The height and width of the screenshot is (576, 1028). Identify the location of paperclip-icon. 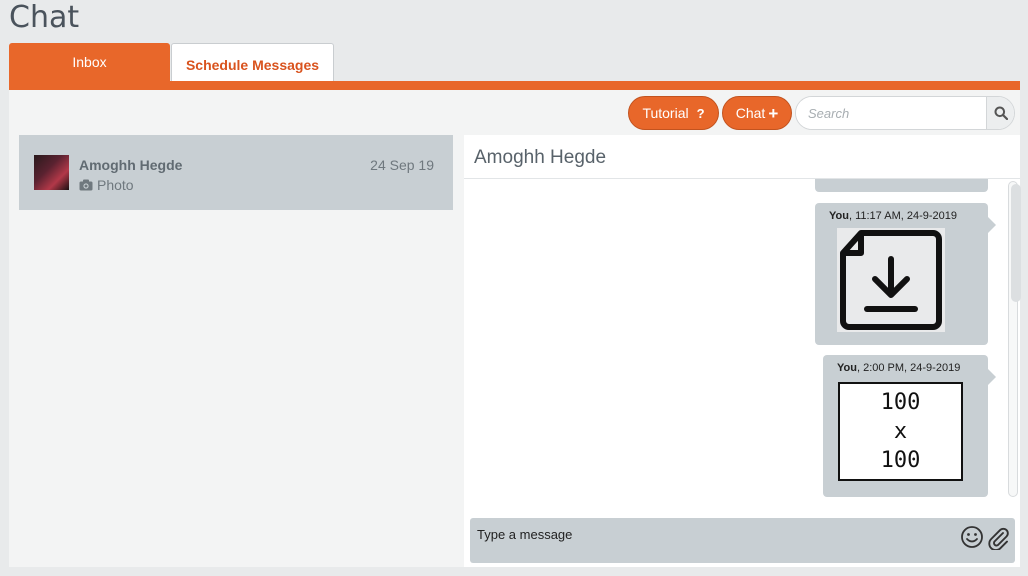
(998, 539).